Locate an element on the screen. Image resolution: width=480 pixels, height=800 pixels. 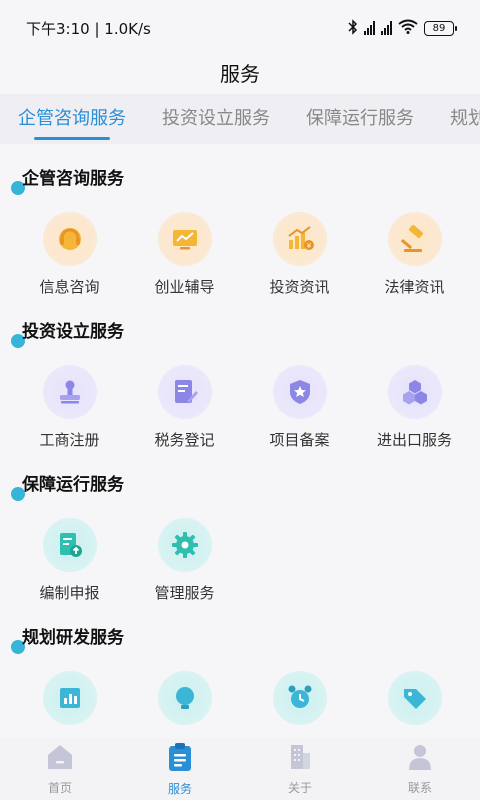
service-project-filing: 项目备案 is located at coordinates (299, 408).